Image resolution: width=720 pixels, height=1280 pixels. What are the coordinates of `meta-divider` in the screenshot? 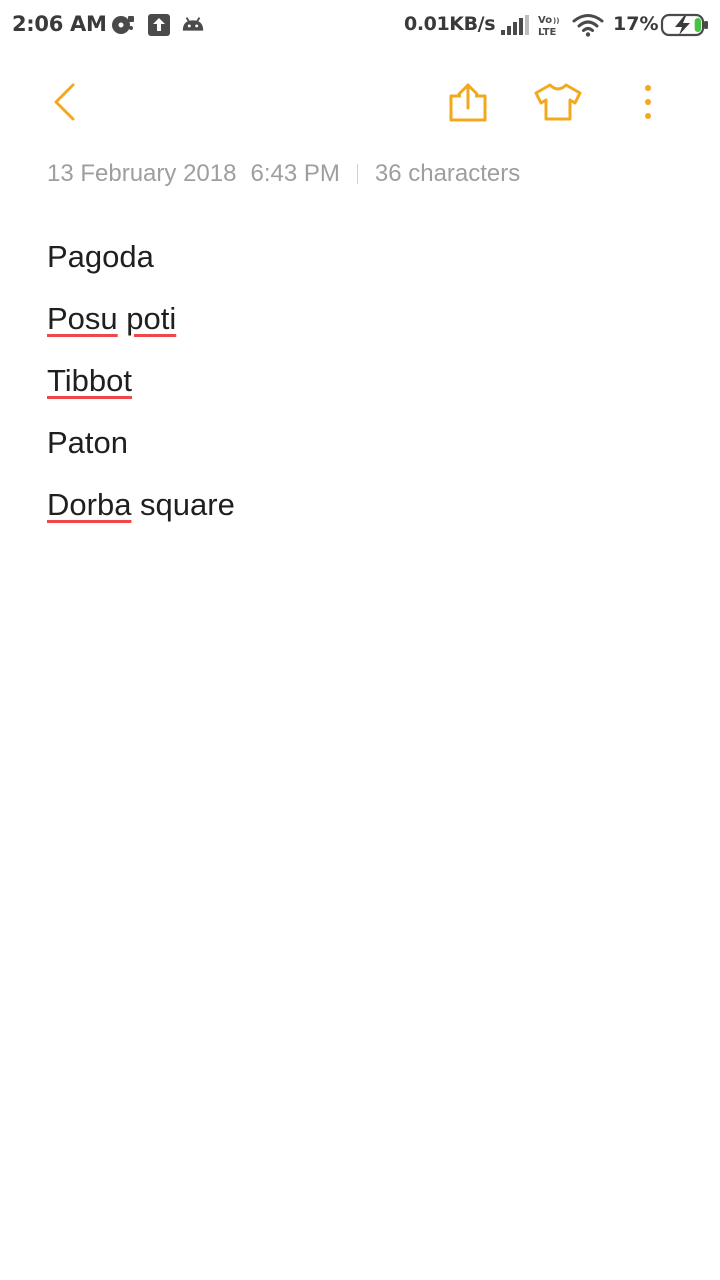 It's located at (357, 174).